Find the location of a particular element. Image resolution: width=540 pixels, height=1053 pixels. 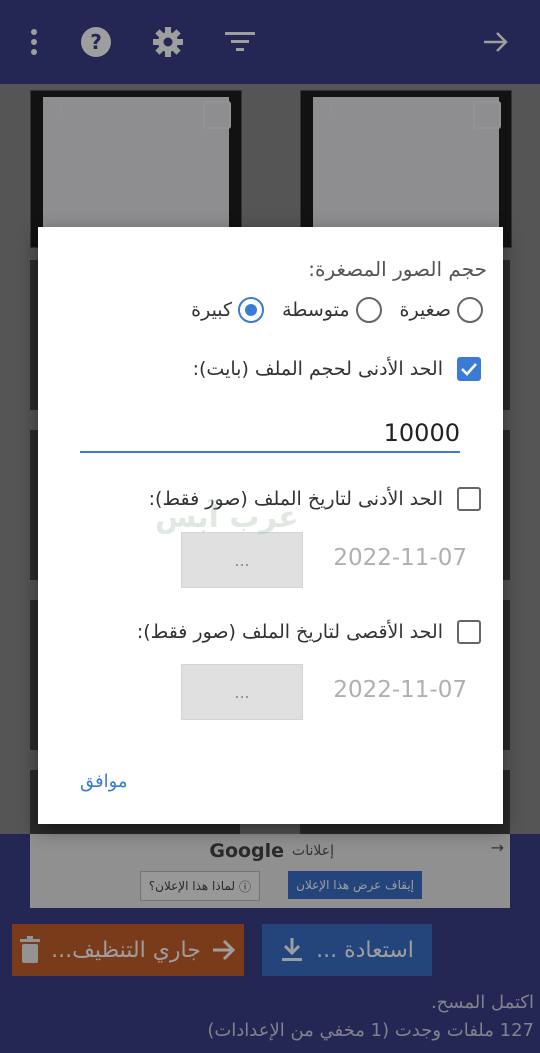

radio-button-selected is located at coordinates (251, 310).